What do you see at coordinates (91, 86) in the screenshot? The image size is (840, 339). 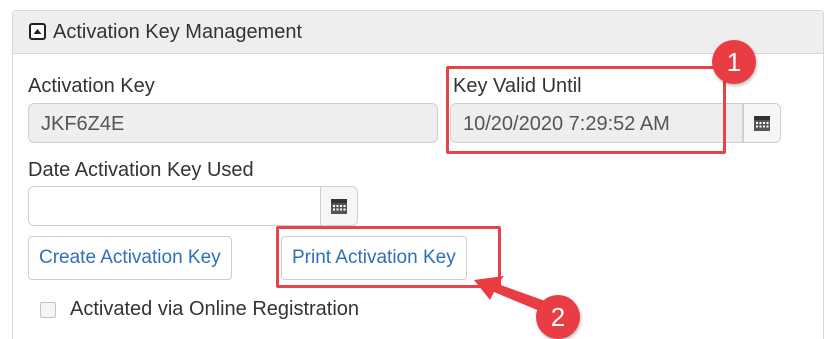 I see `activation-key-label: Activation Key` at bounding box center [91, 86].